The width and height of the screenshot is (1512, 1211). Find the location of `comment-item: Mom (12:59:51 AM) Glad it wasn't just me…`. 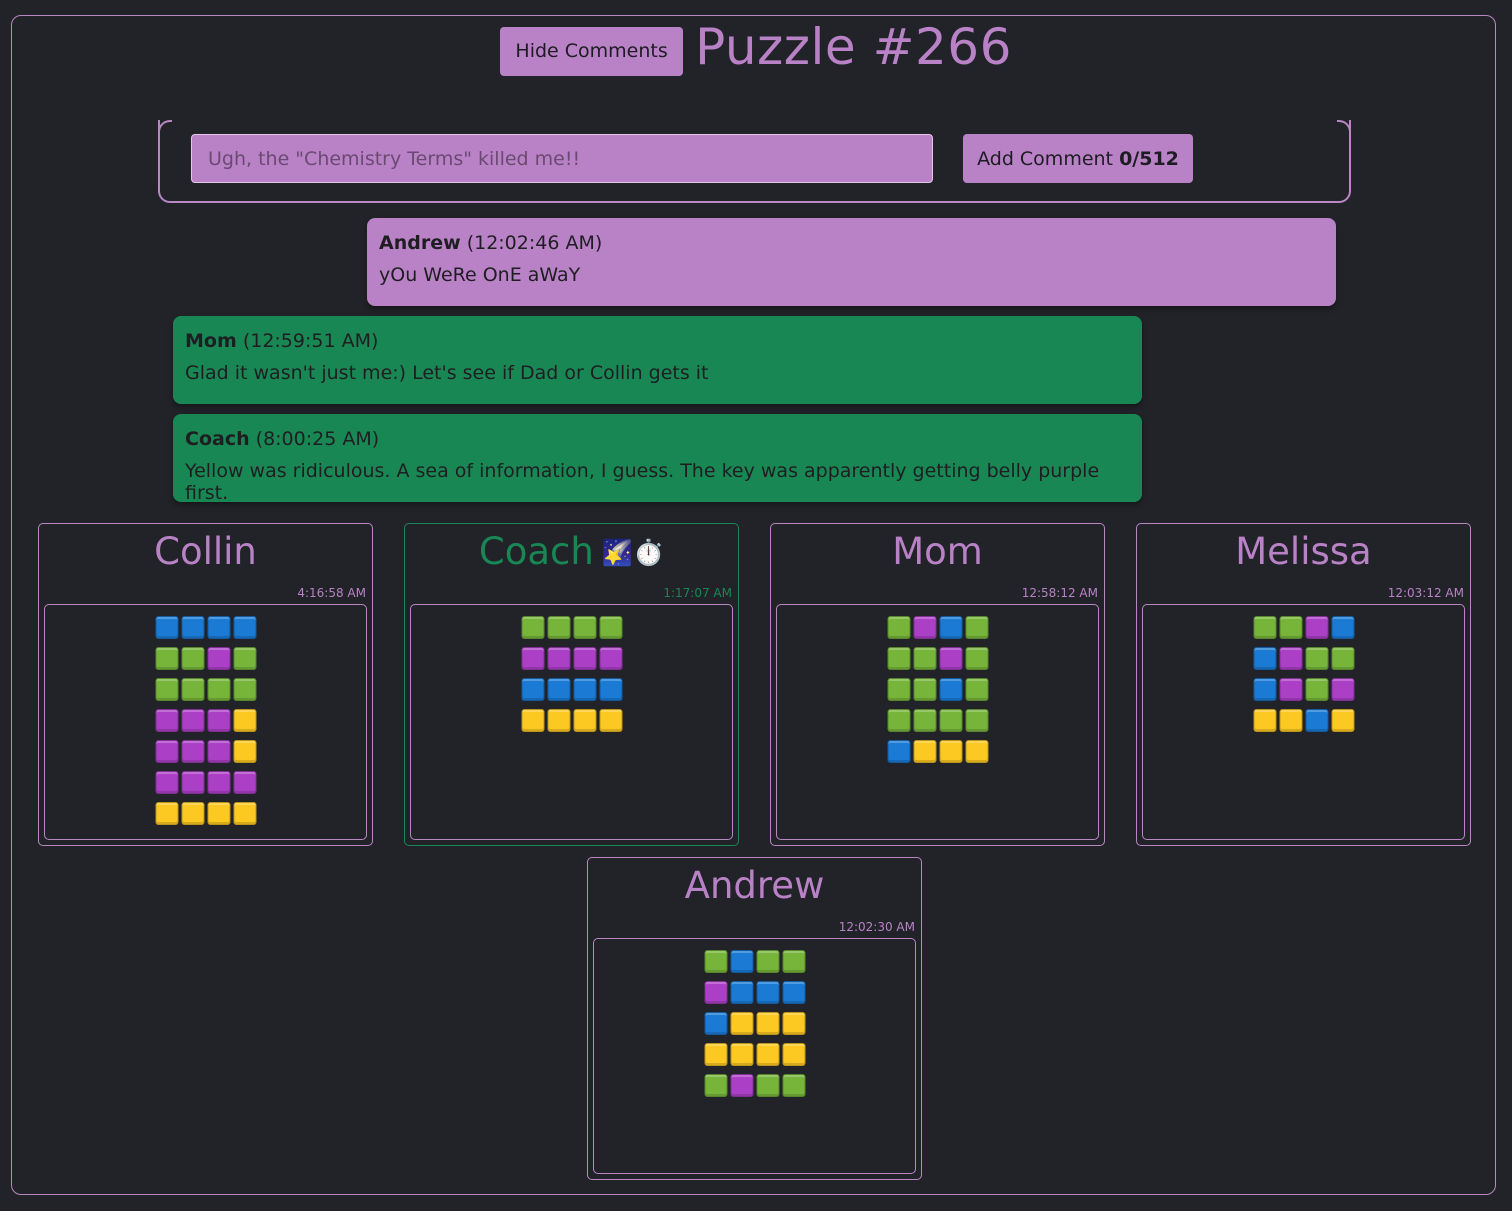

comment-item: Mom (12:59:51 AM) Glad it wasn't just me… is located at coordinates (657, 360).